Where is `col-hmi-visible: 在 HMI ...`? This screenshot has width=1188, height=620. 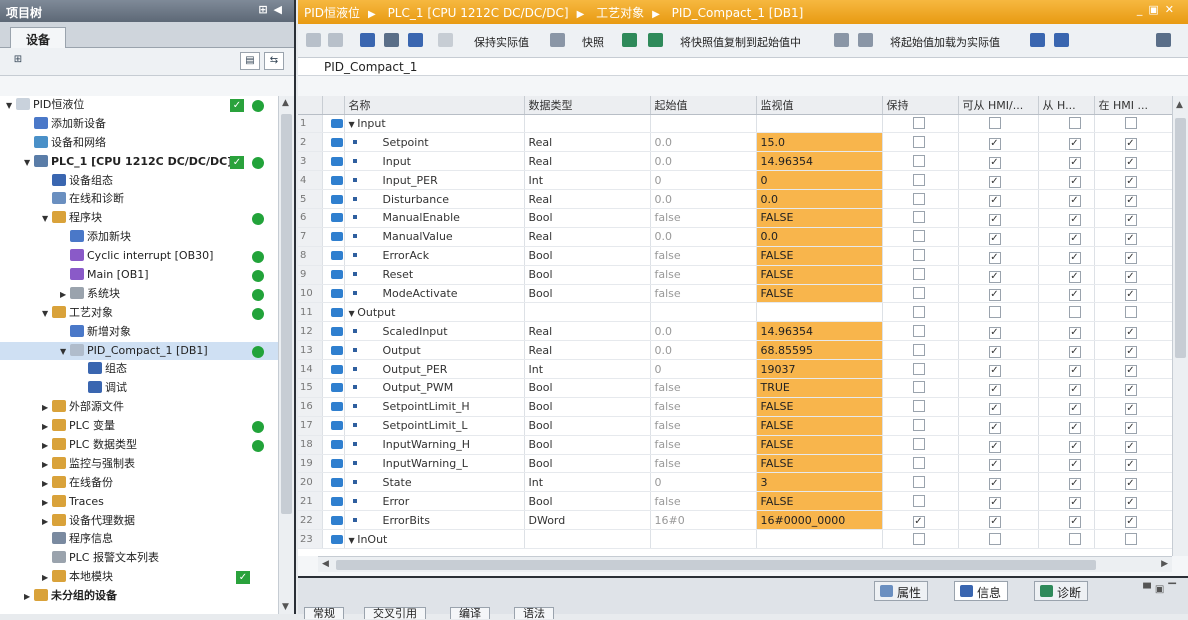
col-hmi-visible: 在 HMI ... is located at coordinates (1133, 105).